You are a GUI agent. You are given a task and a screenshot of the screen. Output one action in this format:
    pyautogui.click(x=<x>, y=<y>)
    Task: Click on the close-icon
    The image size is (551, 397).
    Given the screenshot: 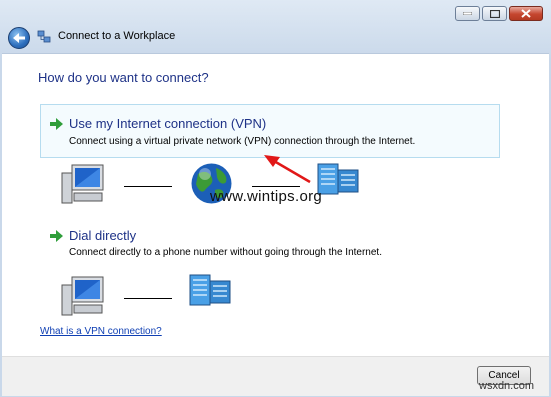 What is the action you would take?
    pyautogui.click(x=526, y=13)
    